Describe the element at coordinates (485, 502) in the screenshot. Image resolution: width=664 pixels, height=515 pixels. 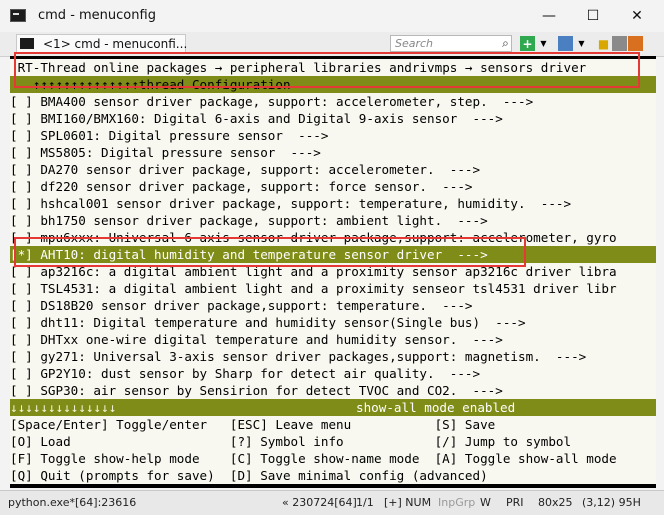
I see `write-status: W` at that location.